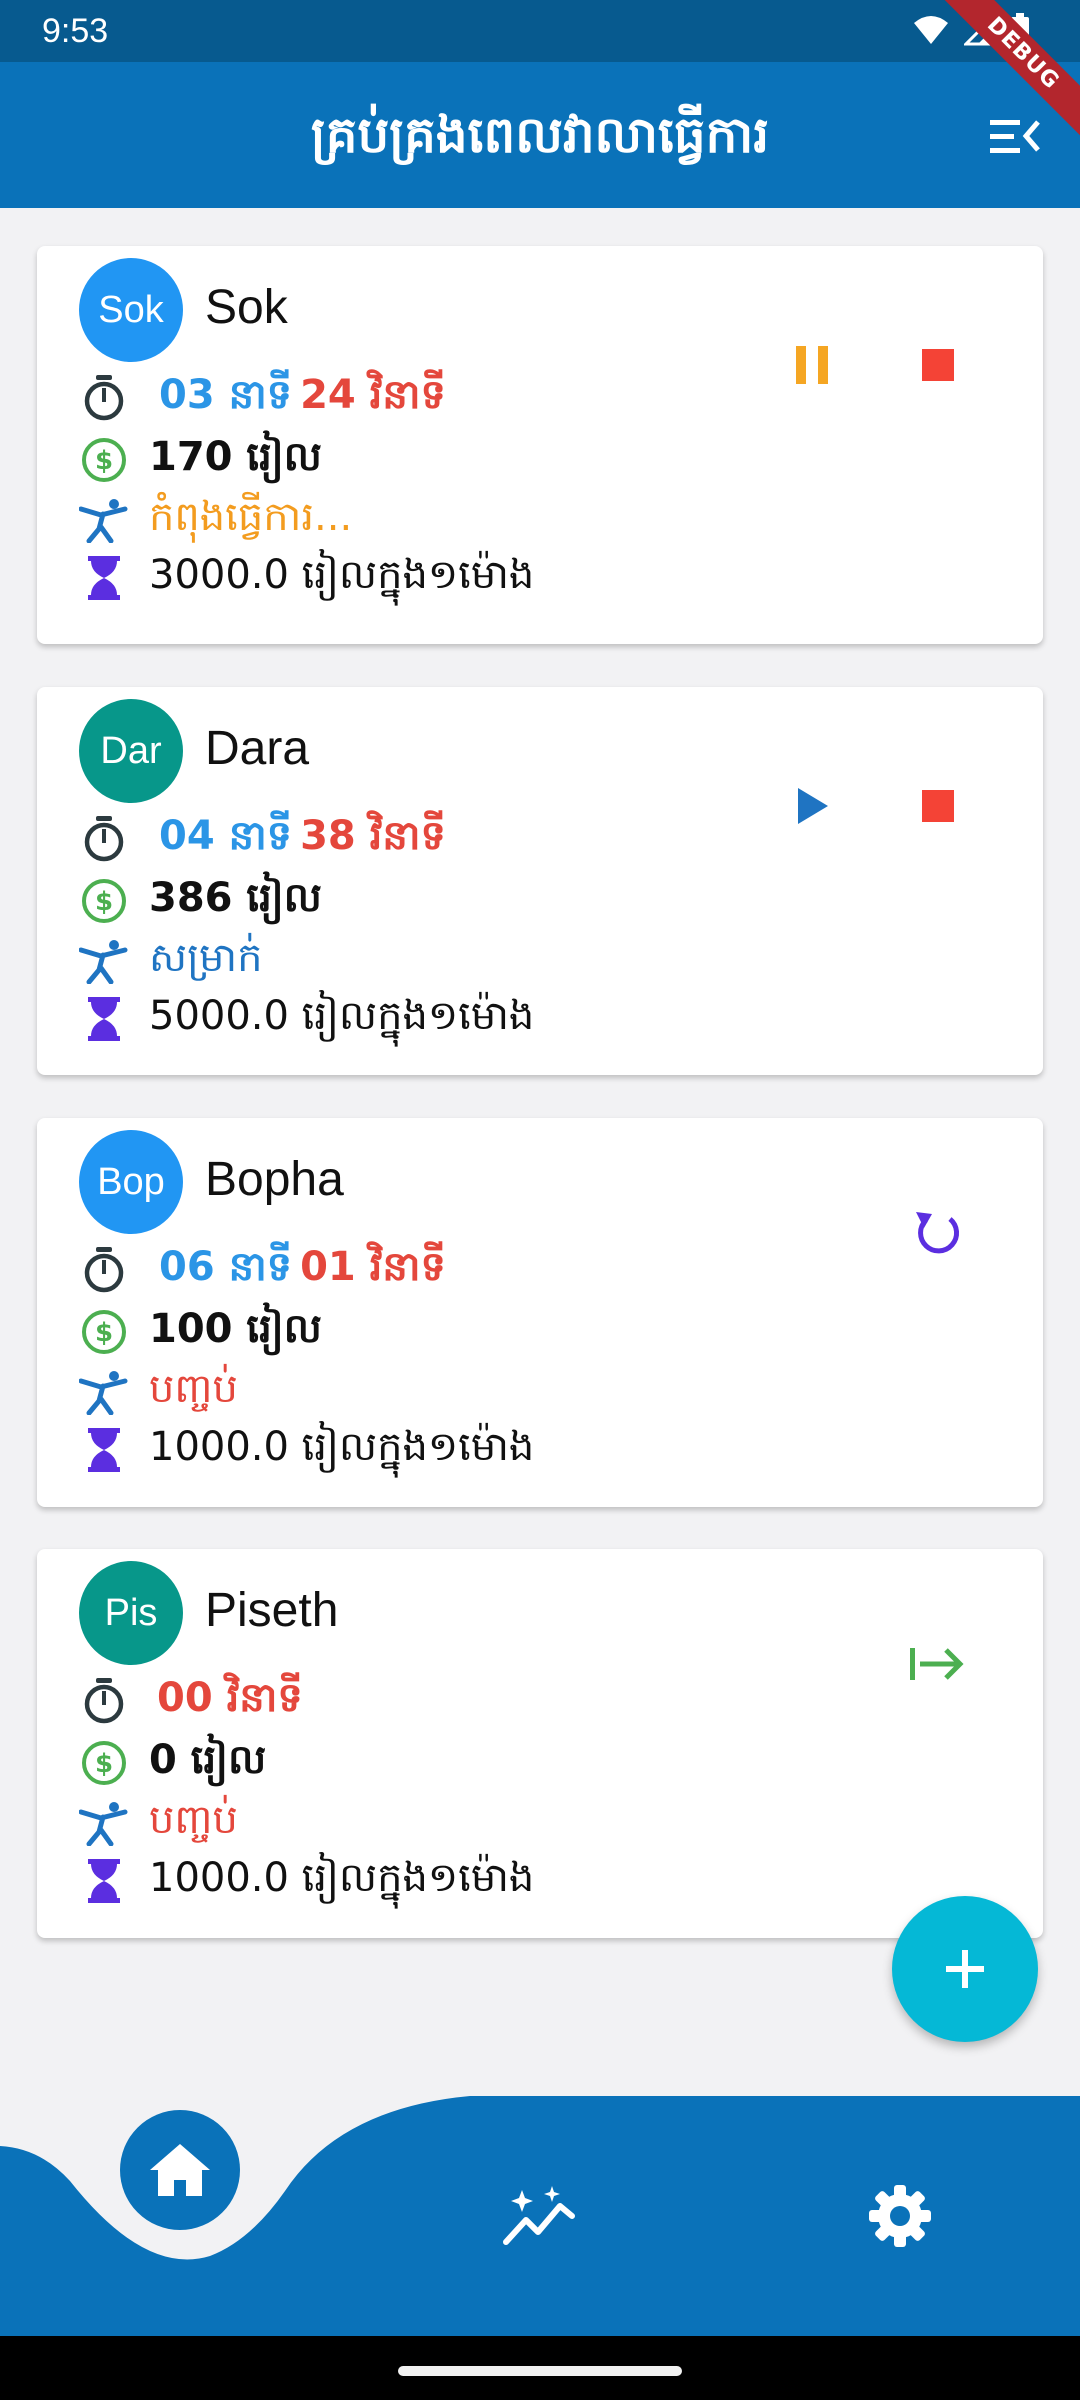 The height and width of the screenshot is (2400, 1080). What do you see at coordinates (257, 748) in the screenshot?
I see `employee-name: Dara` at bounding box center [257, 748].